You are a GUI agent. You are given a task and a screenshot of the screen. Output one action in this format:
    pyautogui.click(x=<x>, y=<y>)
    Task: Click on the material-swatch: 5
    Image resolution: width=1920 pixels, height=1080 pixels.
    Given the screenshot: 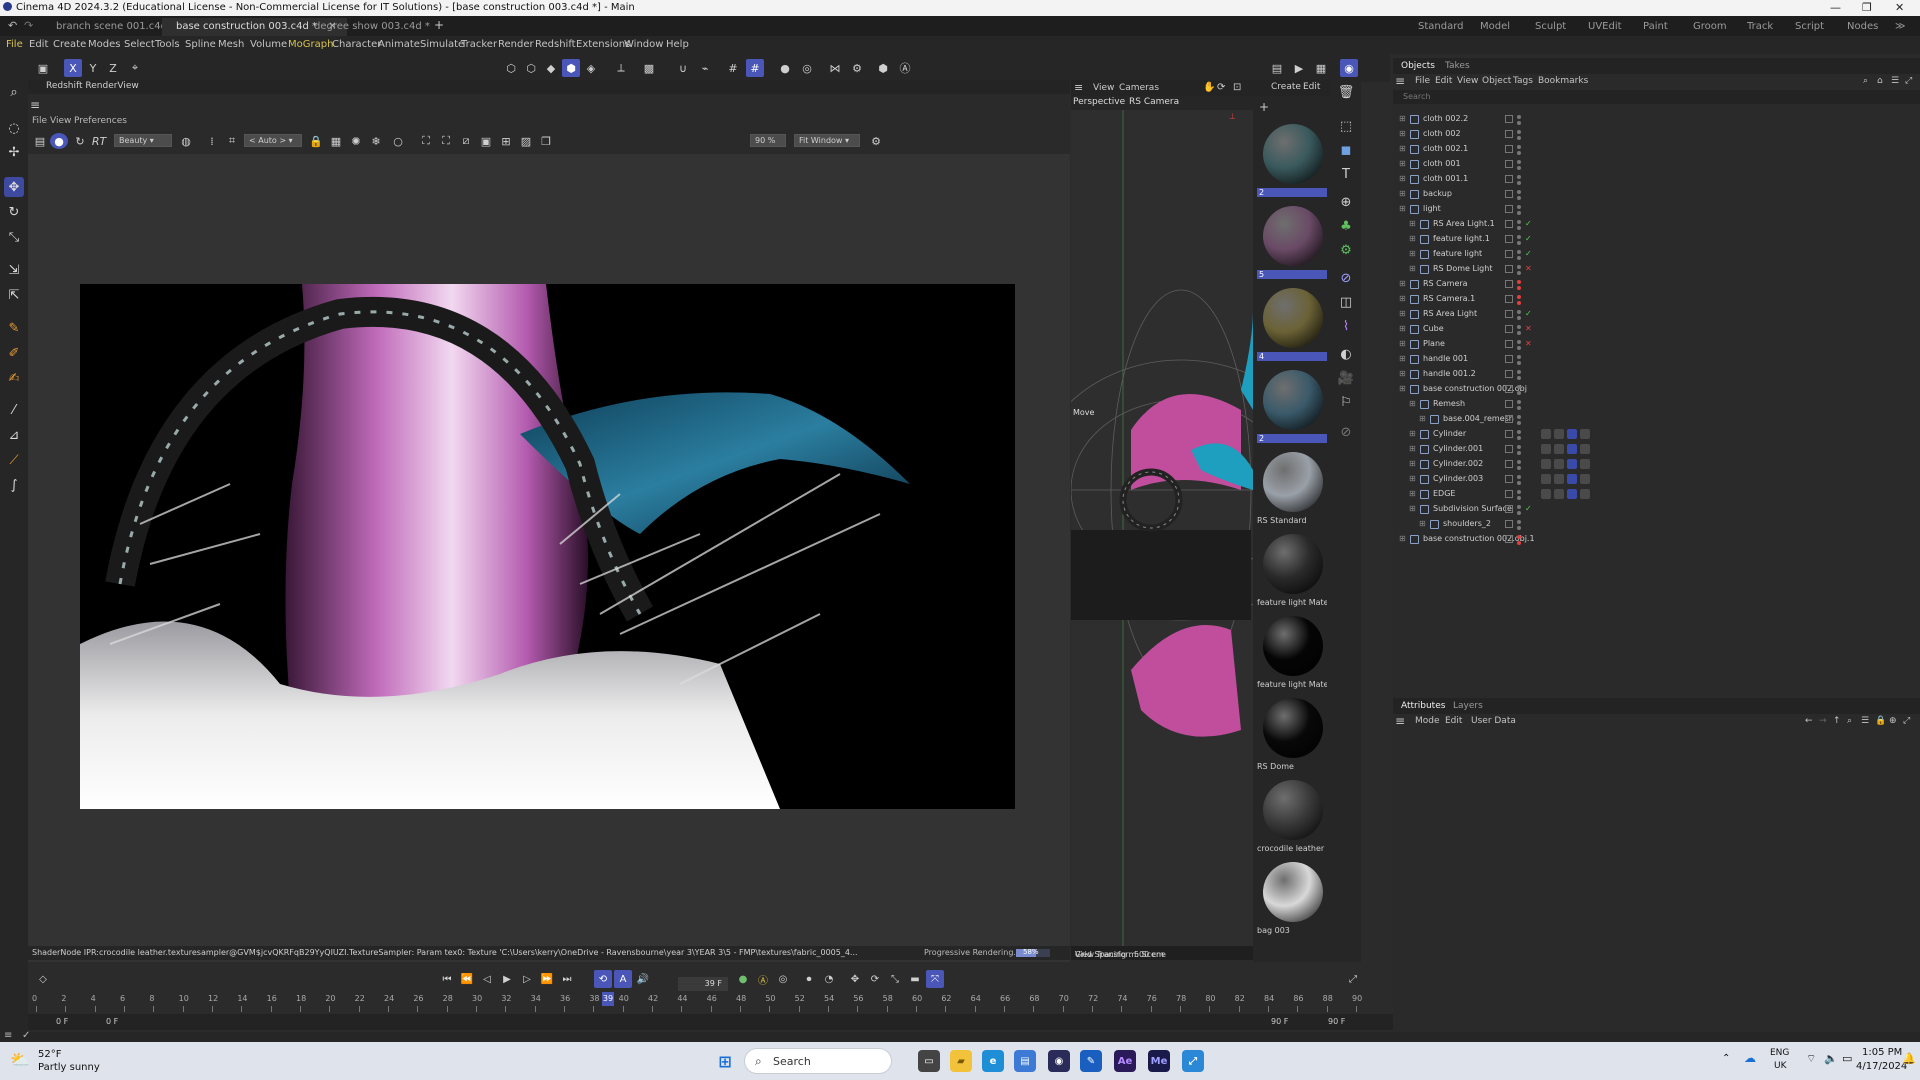 What is the action you would take?
    pyautogui.click(x=1292, y=242)
    